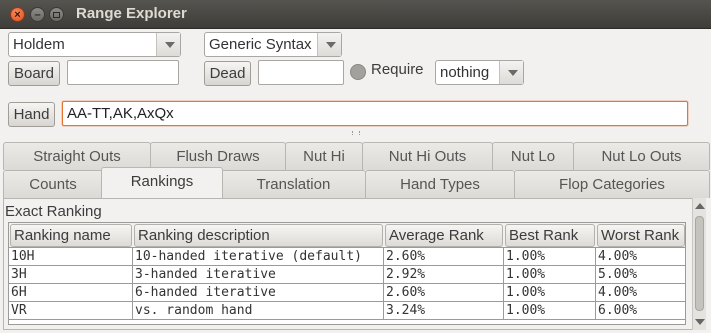  I want to click on hand-input: AA-TT,AK,AxQx, so click(375, 113).